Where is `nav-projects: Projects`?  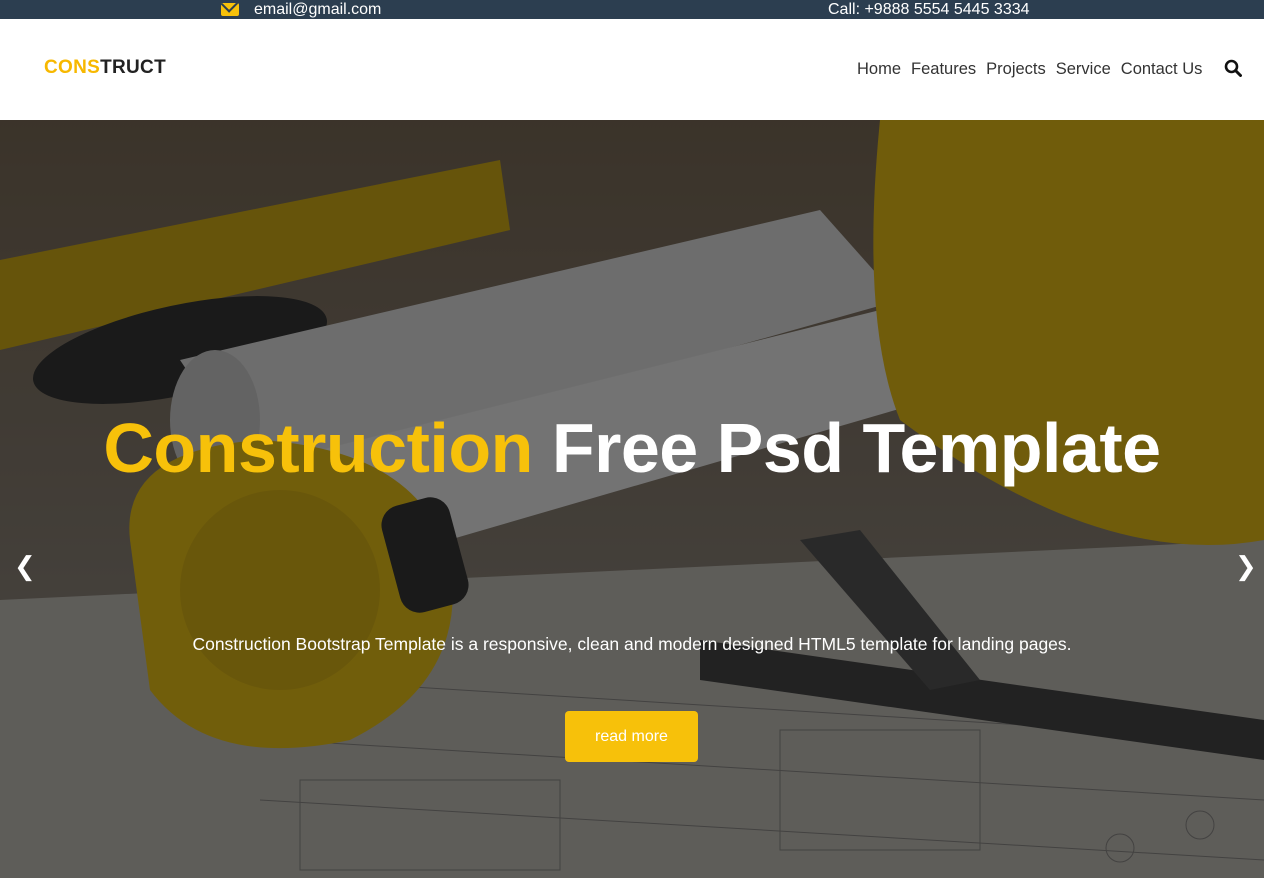
nav-projects: Projects is located at coordinates (1016, 69).